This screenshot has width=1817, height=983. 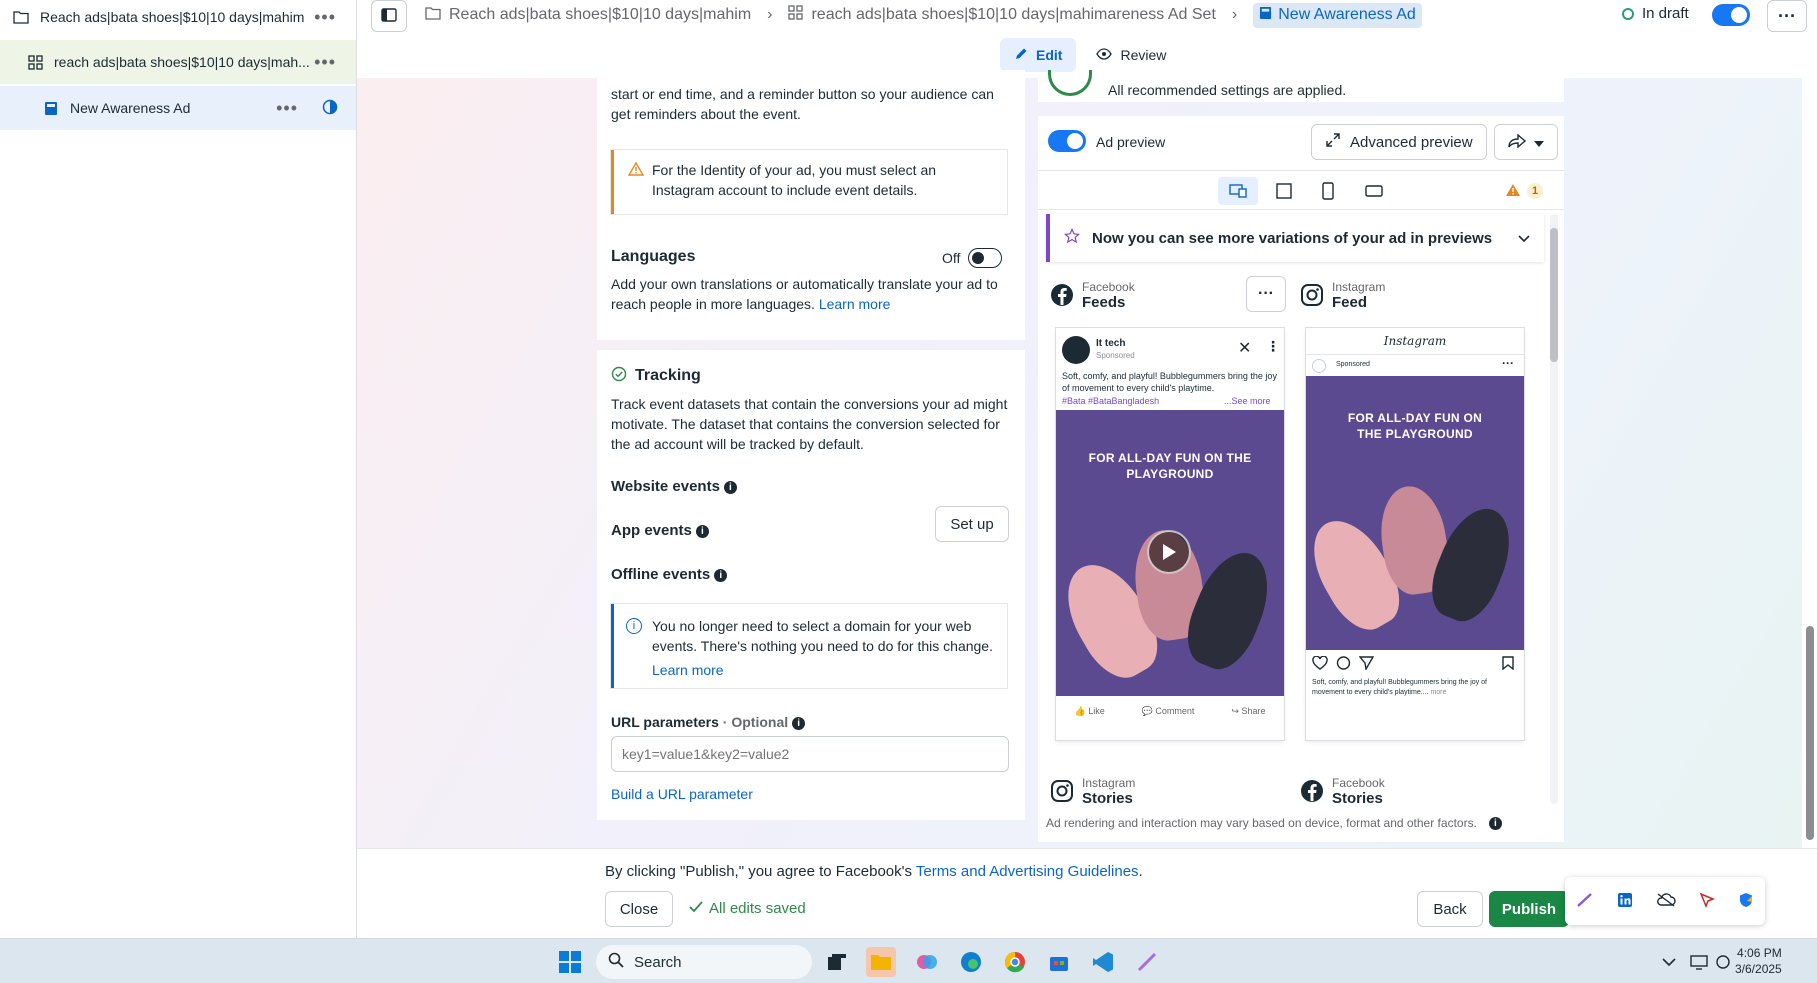 I want to click on advanced-preview-button: Advanced preview, so click(x=1399, y=142).